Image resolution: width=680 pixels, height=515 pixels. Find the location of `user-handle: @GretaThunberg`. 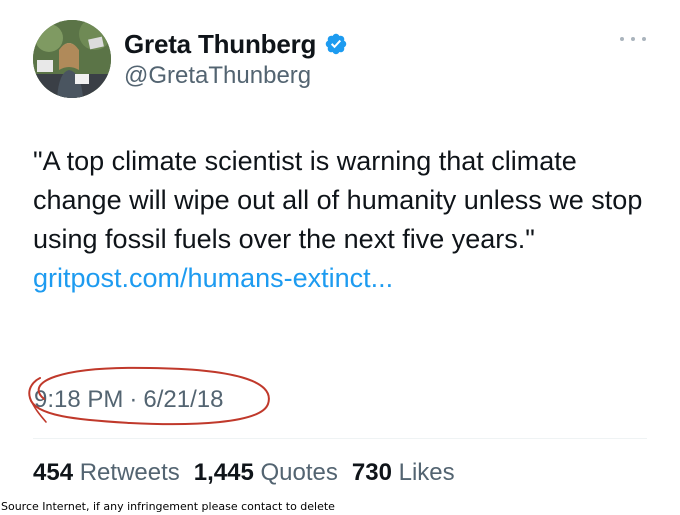

user-handle: @GretaThunberg is located at coordinates (217, 76).